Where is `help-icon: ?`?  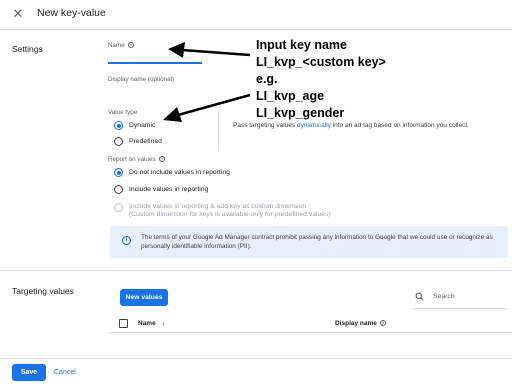
help-icon: ? is located at coordinates (382, 323).